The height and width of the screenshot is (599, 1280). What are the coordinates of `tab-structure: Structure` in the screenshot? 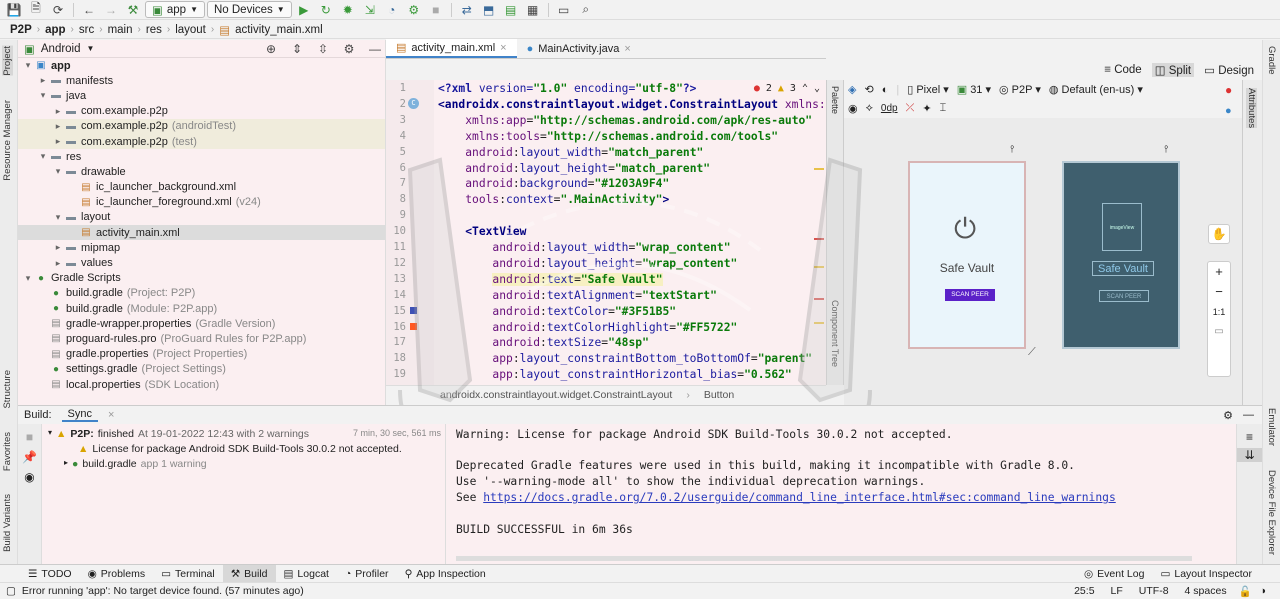 It's located at (7, 389).